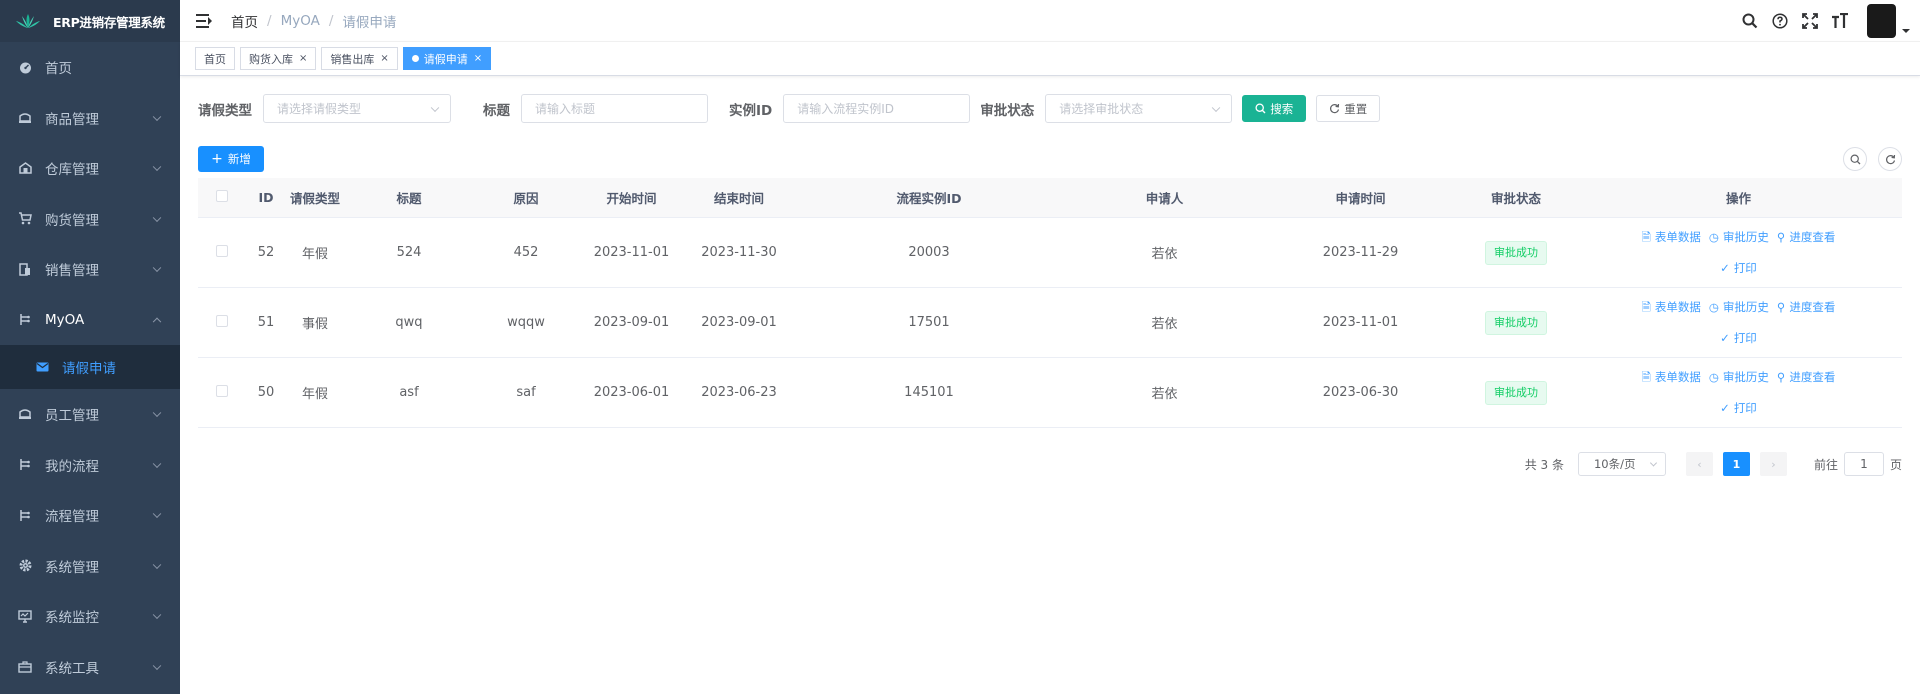  I want to click on sidebar-item-label: MyOA, so click(65, 319).